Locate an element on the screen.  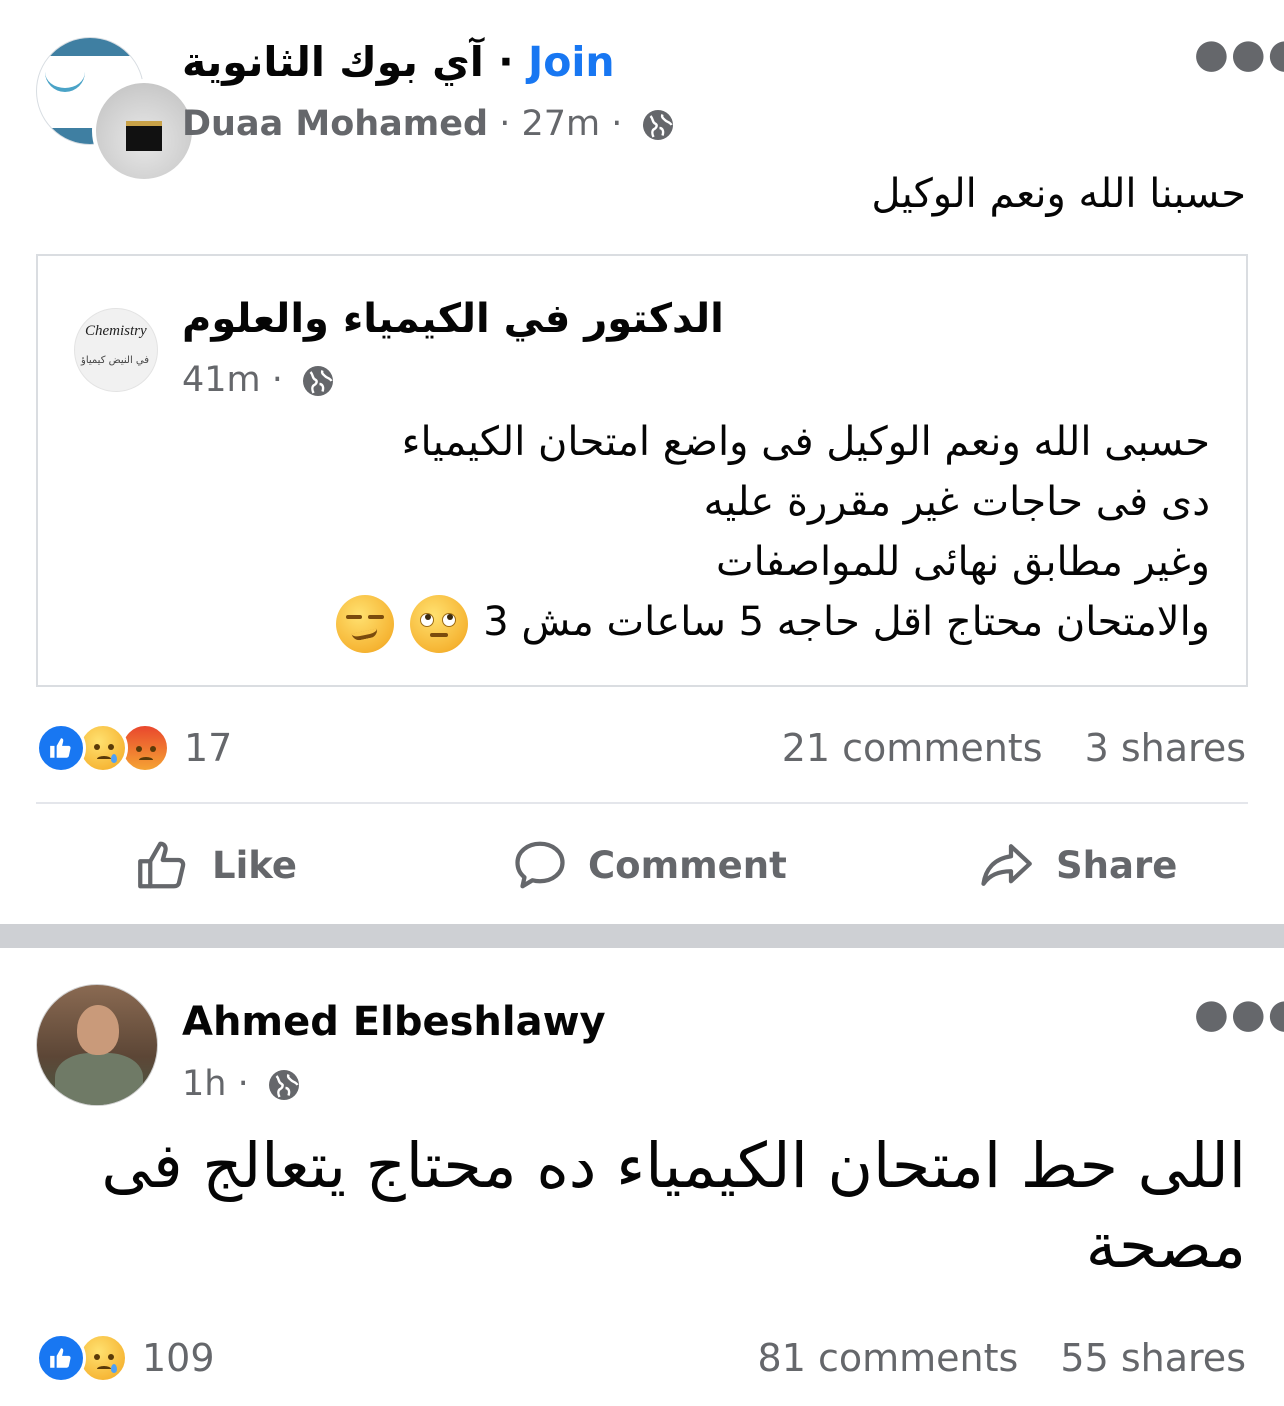
shared-text-line: وغير مطابق نهائى للمواصفات is located at coordinates (962, 562).